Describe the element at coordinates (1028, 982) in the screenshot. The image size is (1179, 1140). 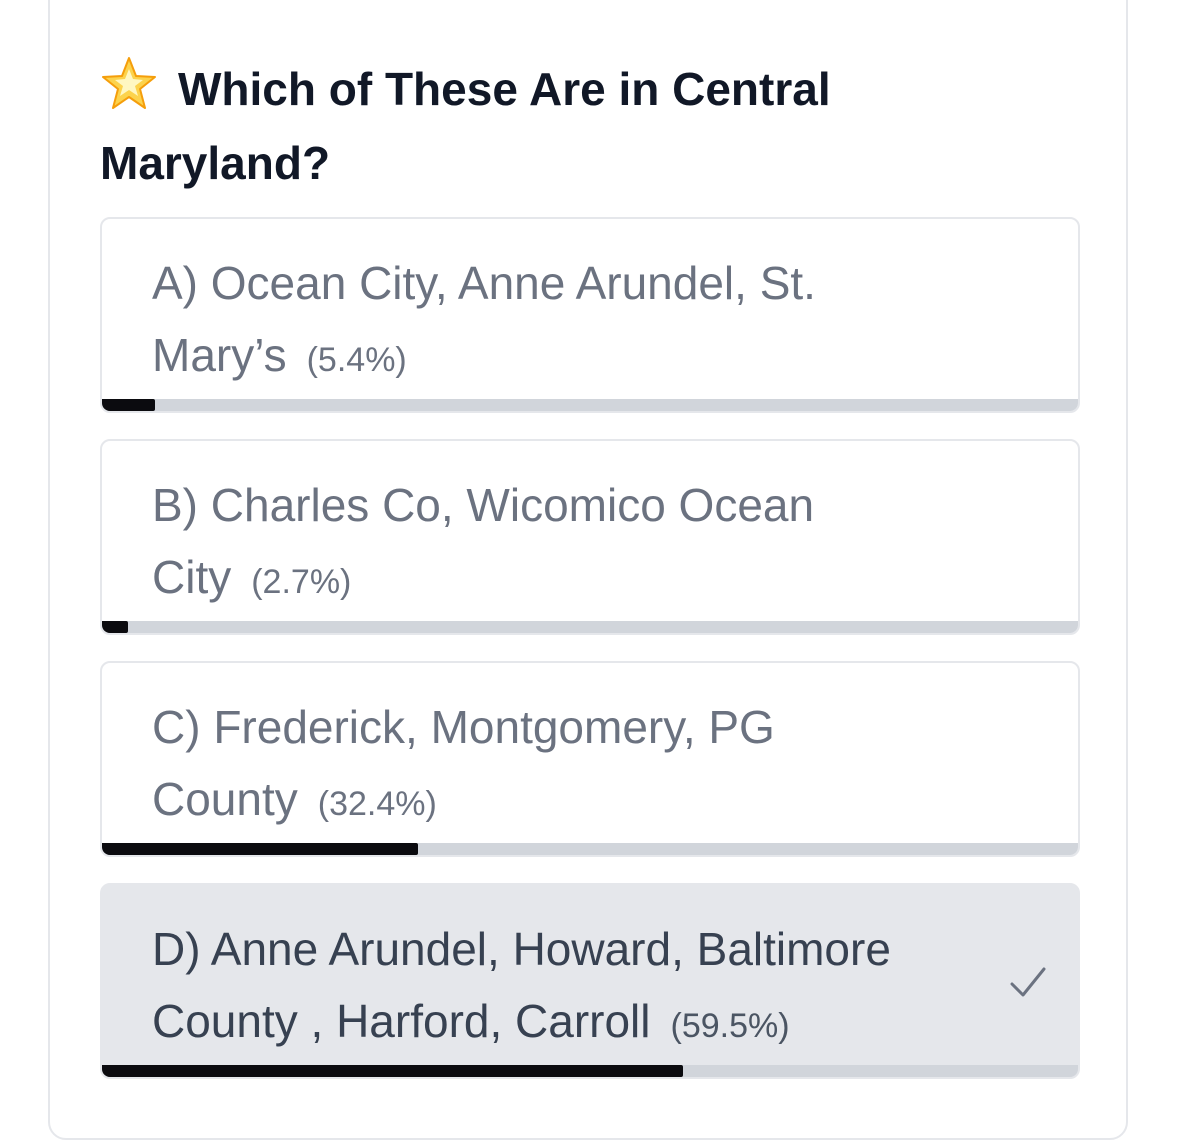
I see `checkmark-icon` at that location.